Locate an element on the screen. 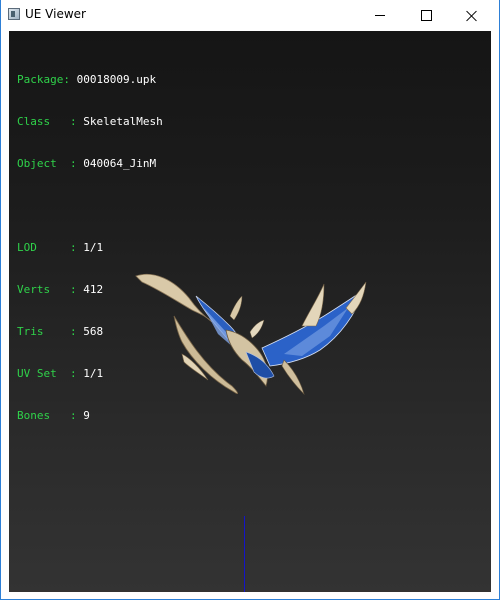 This screenshot has width=500, height=600. info-key: Verts : is located at coordinates (47, 289).